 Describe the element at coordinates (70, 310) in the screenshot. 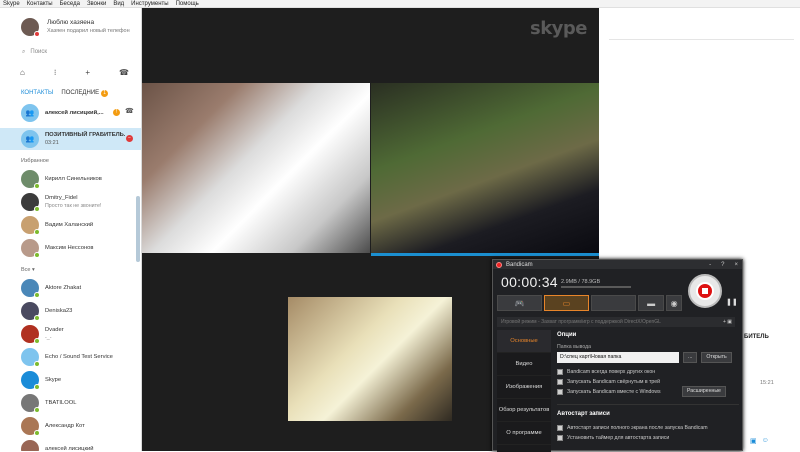

I see `contact-item: Deniska23` at that location.